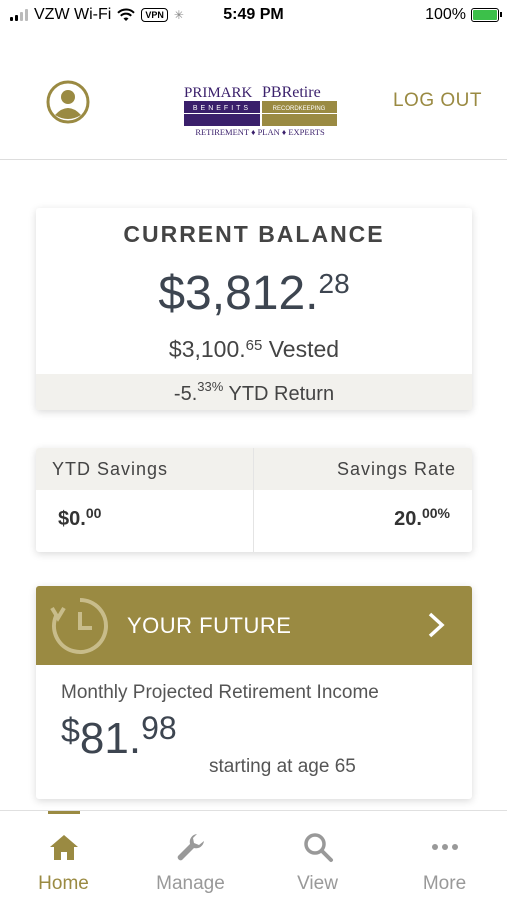 Image resolution: width=507 pixels, height=900 pixels. I want to click on ytd-savings-panel: YTD Savings $0.00, so click(145, 500).